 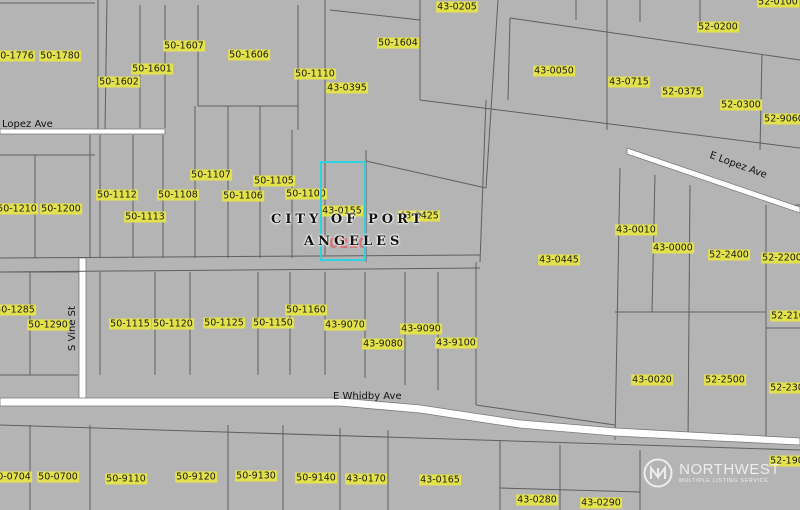 What do you see at coordinates (126, 479) in the screenshot?
I see `parcel-label: 50-9110` at bounding box center [126, 479].